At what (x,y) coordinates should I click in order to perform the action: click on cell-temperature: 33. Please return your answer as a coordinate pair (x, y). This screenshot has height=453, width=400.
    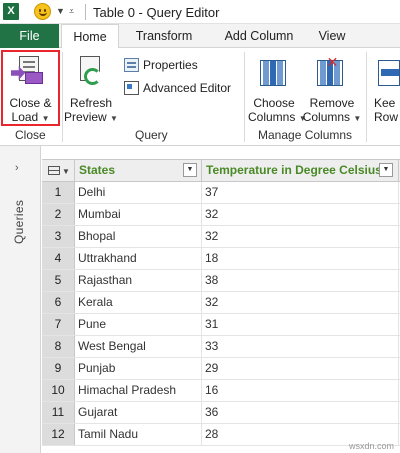
    Looking at the image, I should click on (300, 346).